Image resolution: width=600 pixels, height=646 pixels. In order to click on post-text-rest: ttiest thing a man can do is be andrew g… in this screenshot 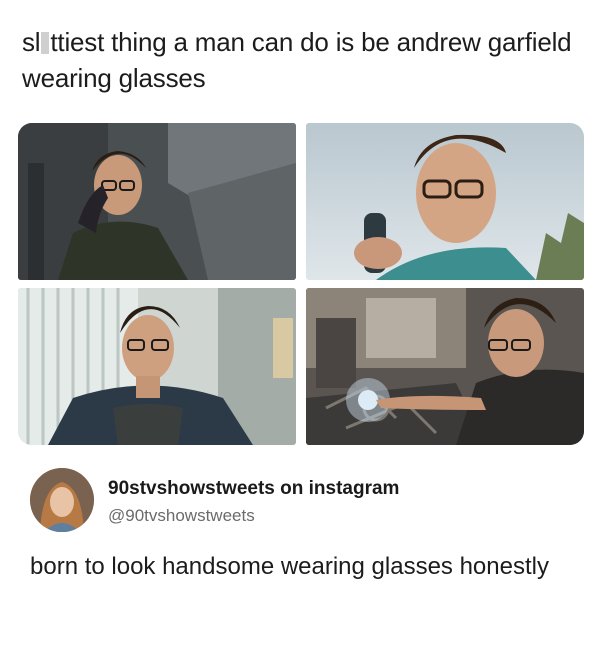, I will do `click(297, 60)`.